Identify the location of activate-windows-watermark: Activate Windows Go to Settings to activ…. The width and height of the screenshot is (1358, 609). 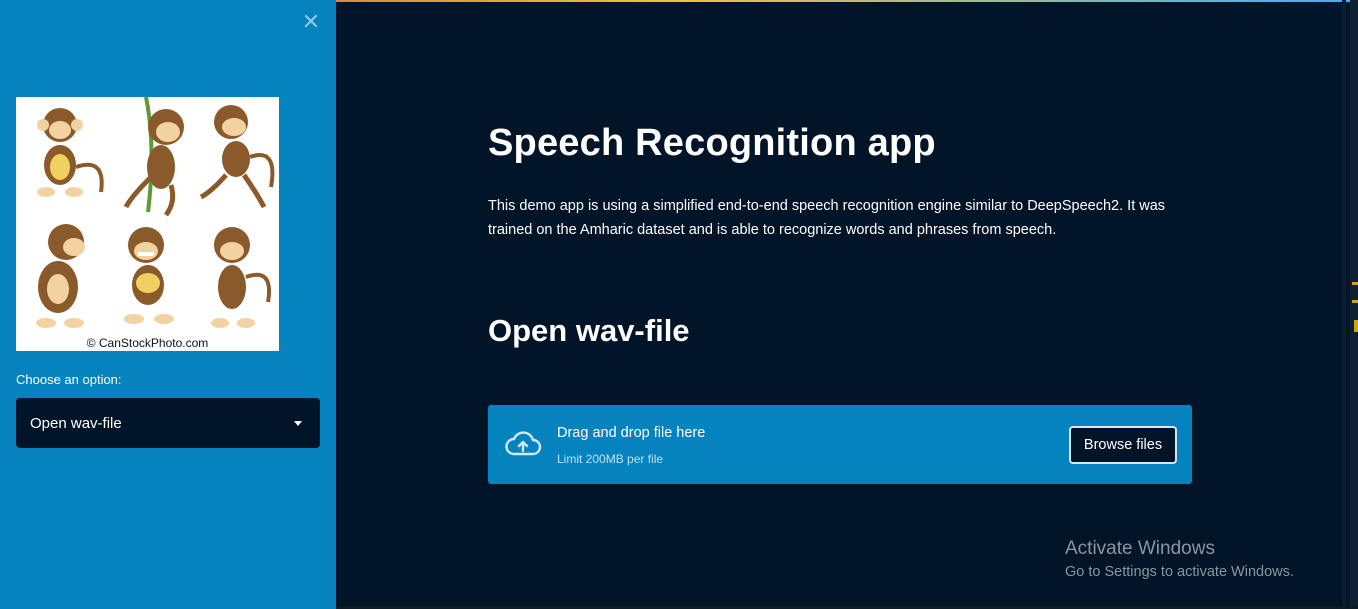
(1179, 559).